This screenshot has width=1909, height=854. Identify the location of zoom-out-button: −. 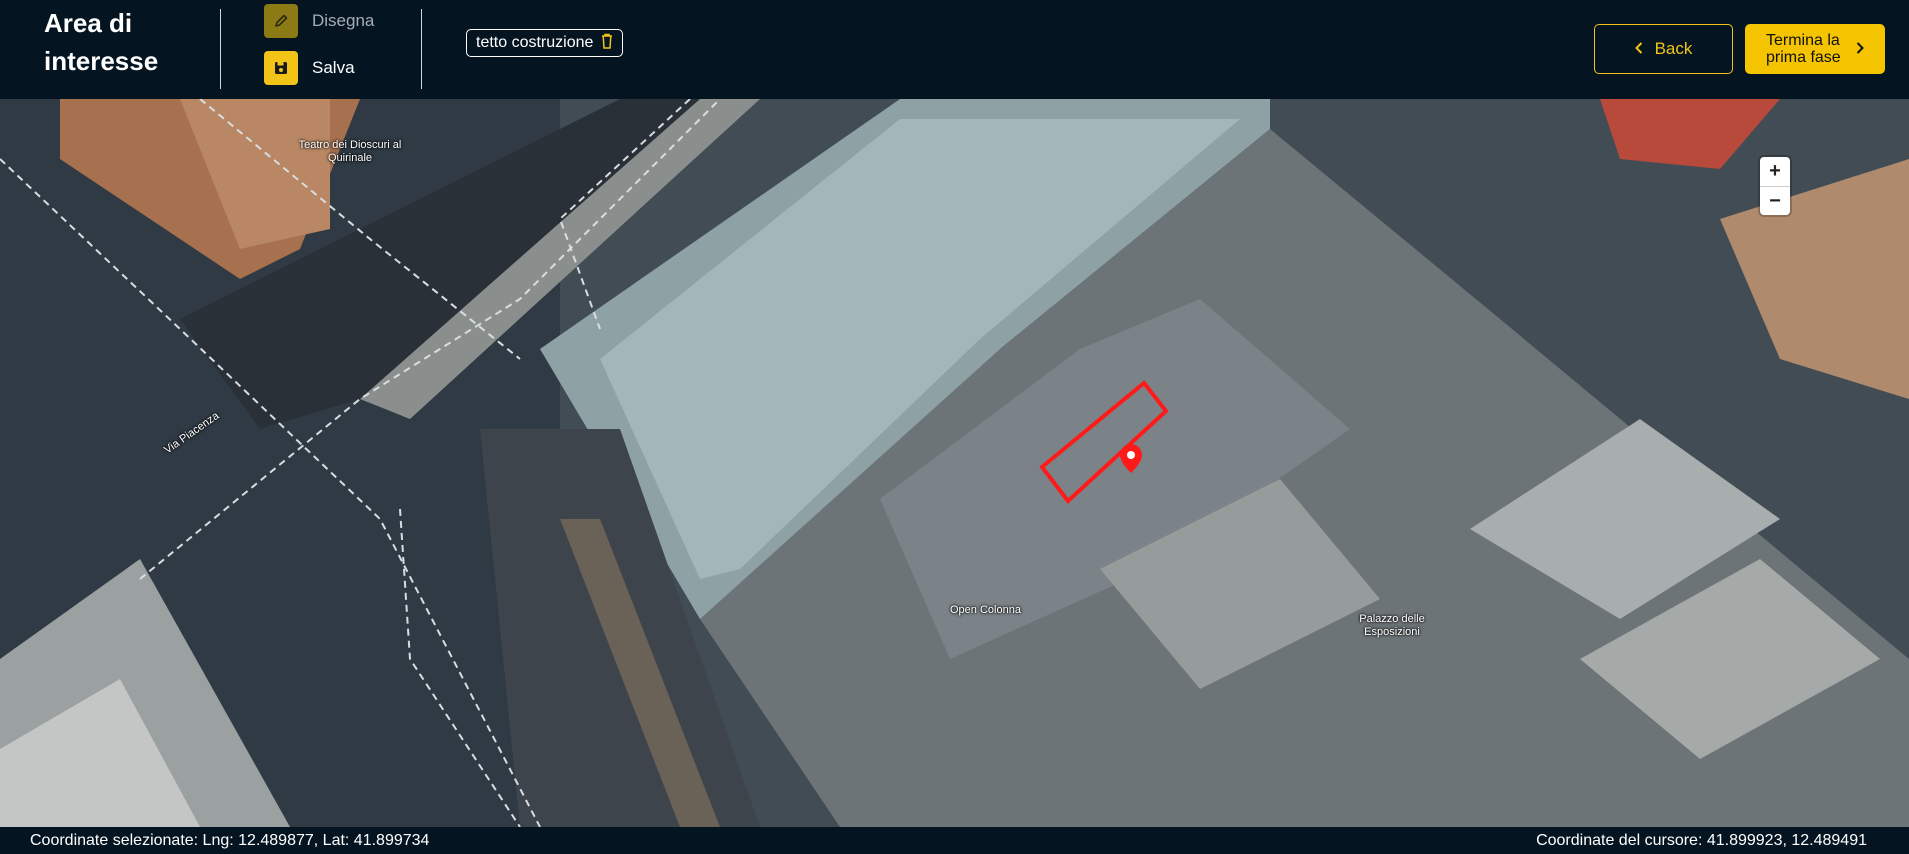
(1775, 201).